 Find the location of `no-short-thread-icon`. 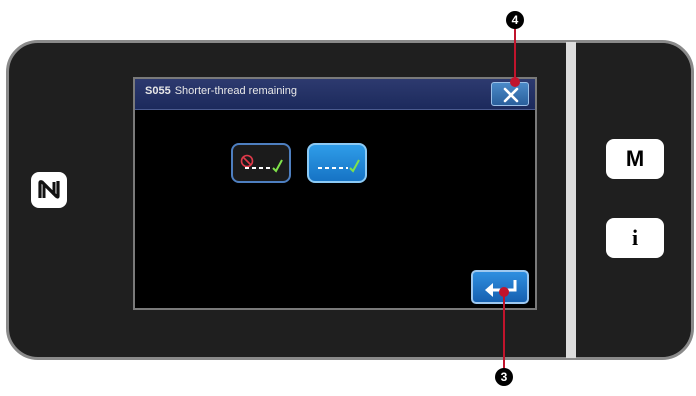

no-short-thread-icon is located at coordinates (261, 163).